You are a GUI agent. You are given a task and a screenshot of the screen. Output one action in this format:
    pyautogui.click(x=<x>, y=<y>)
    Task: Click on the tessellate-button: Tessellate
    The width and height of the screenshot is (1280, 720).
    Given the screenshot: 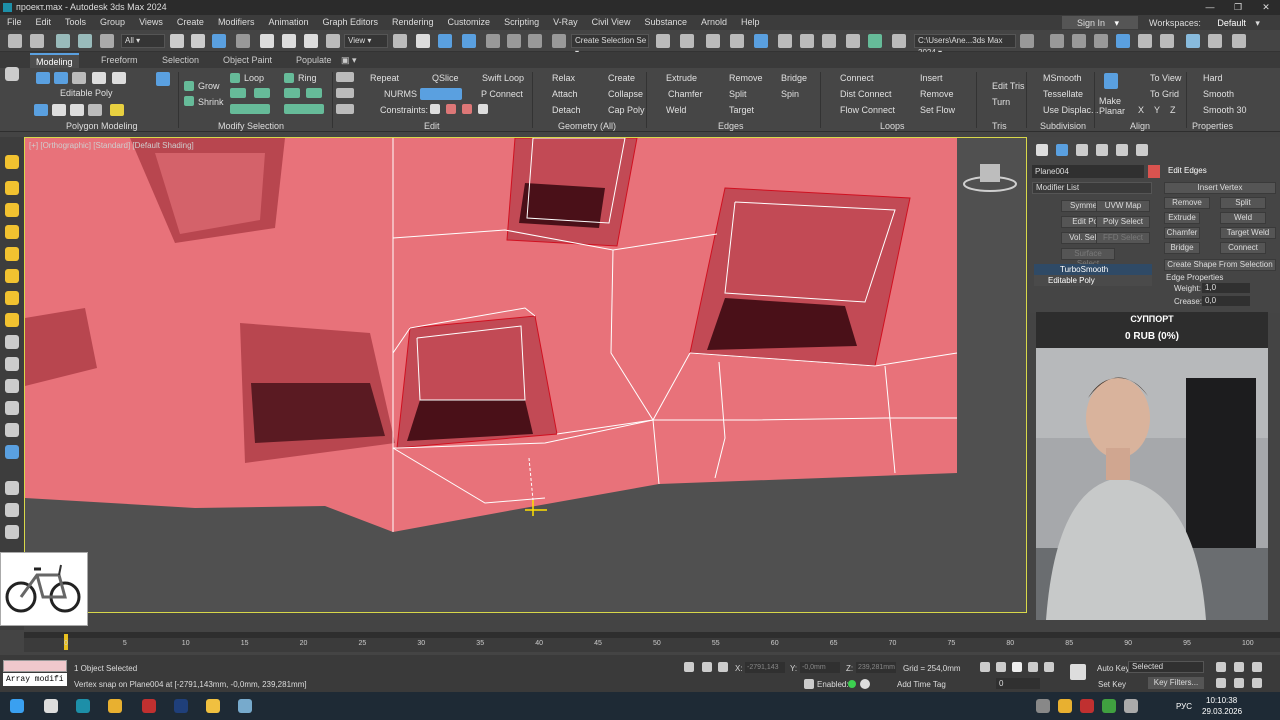 What is the action you would take?
    pyautogui.click(x=1063, y=94)
    